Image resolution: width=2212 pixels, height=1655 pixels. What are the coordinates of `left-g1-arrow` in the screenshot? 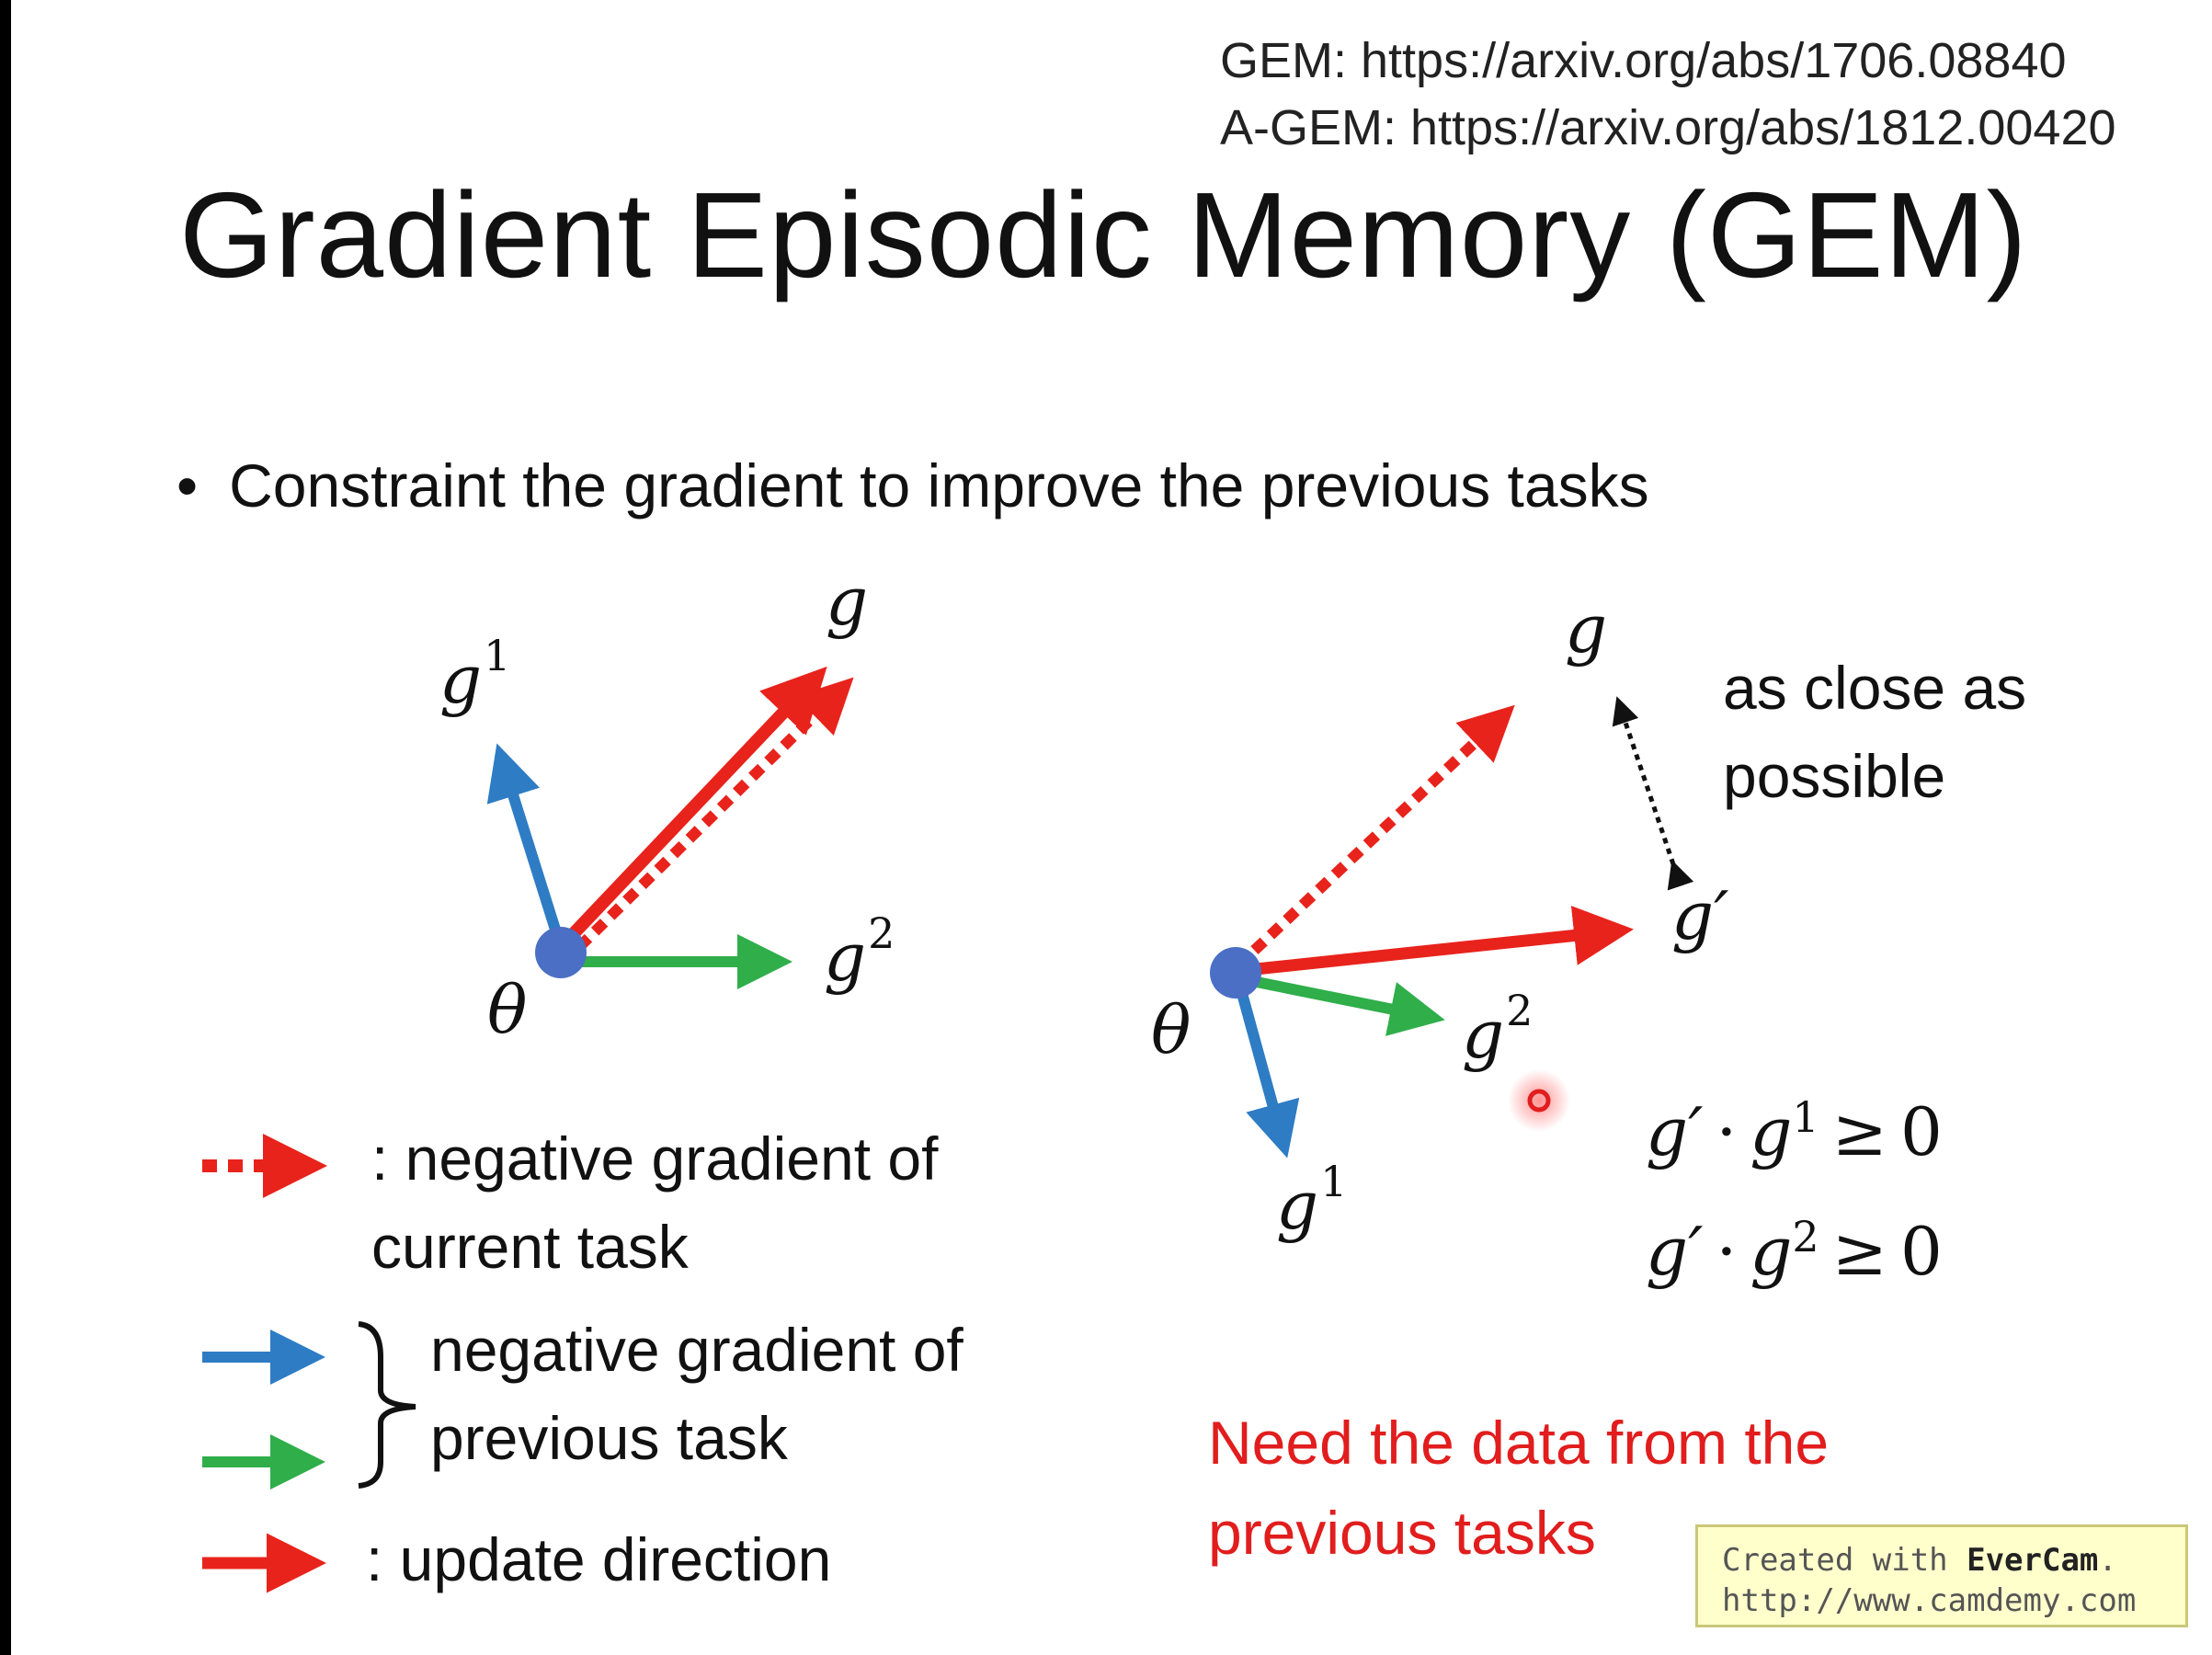 It's located at (526, 846).